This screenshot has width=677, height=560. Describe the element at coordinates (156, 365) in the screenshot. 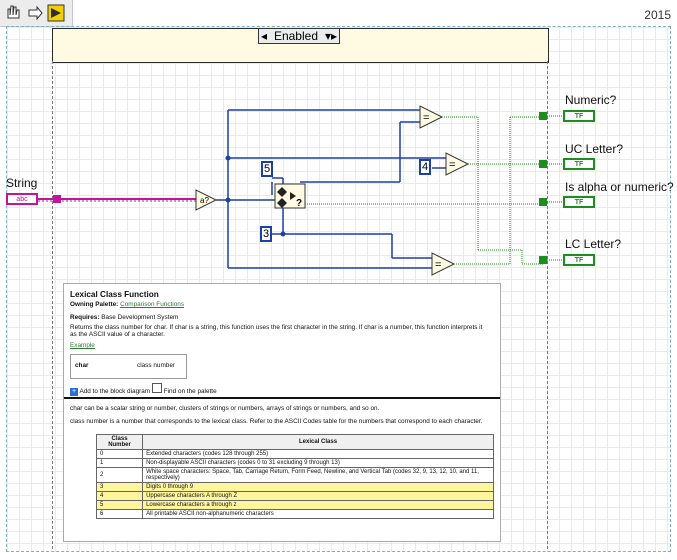

I see `class-terminal-label: class number` at that location.